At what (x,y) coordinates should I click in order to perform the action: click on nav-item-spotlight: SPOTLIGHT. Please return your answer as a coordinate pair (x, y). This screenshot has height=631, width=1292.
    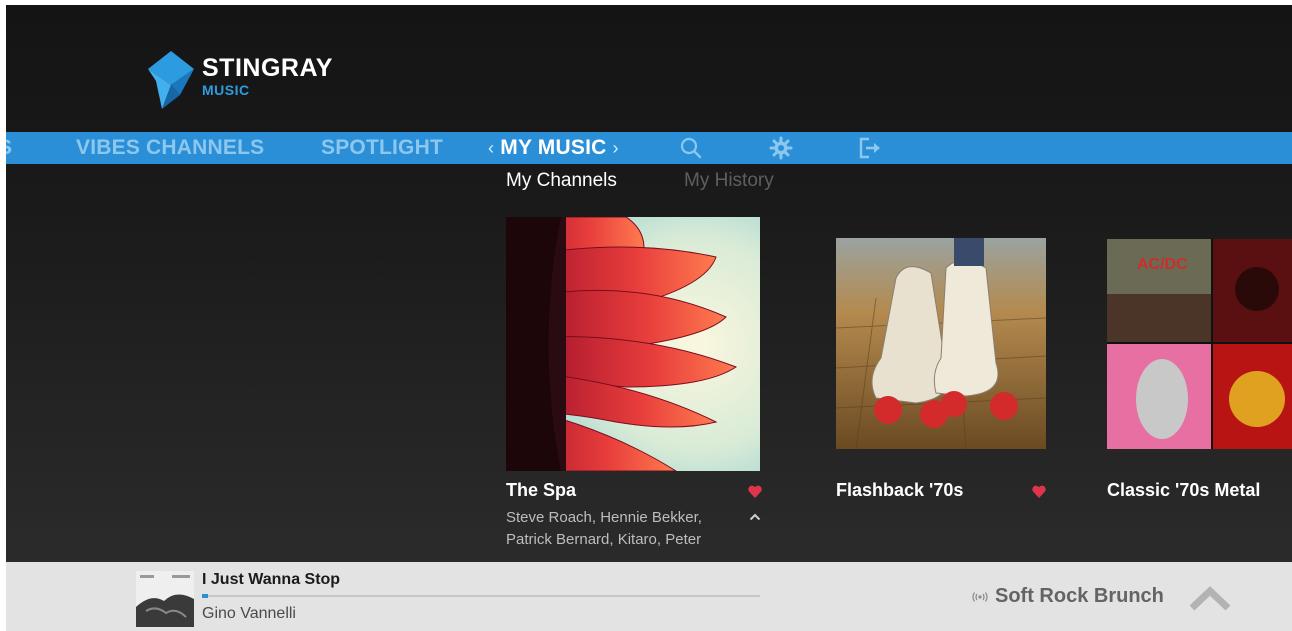
    Looking at the image, I should click on (382, 148).